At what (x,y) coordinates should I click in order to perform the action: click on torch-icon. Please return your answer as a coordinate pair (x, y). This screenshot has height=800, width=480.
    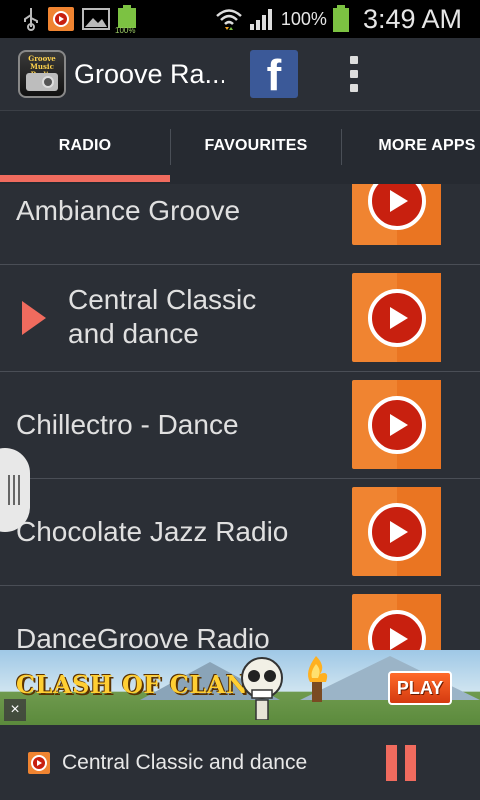
    Looking at the image, I should click on (318, 679).